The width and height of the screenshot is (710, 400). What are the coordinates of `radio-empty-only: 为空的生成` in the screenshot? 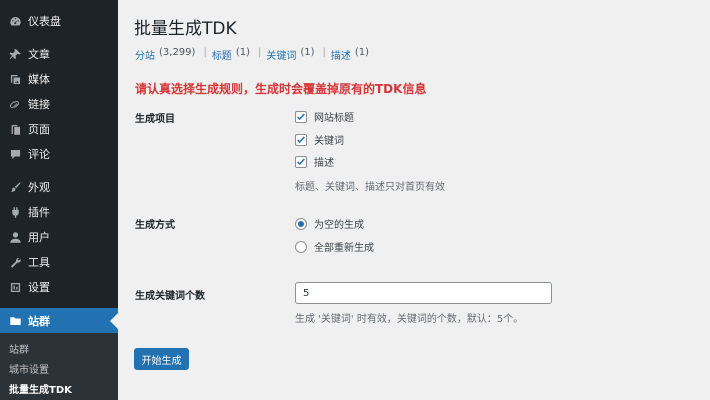 It's located at (329, 223).